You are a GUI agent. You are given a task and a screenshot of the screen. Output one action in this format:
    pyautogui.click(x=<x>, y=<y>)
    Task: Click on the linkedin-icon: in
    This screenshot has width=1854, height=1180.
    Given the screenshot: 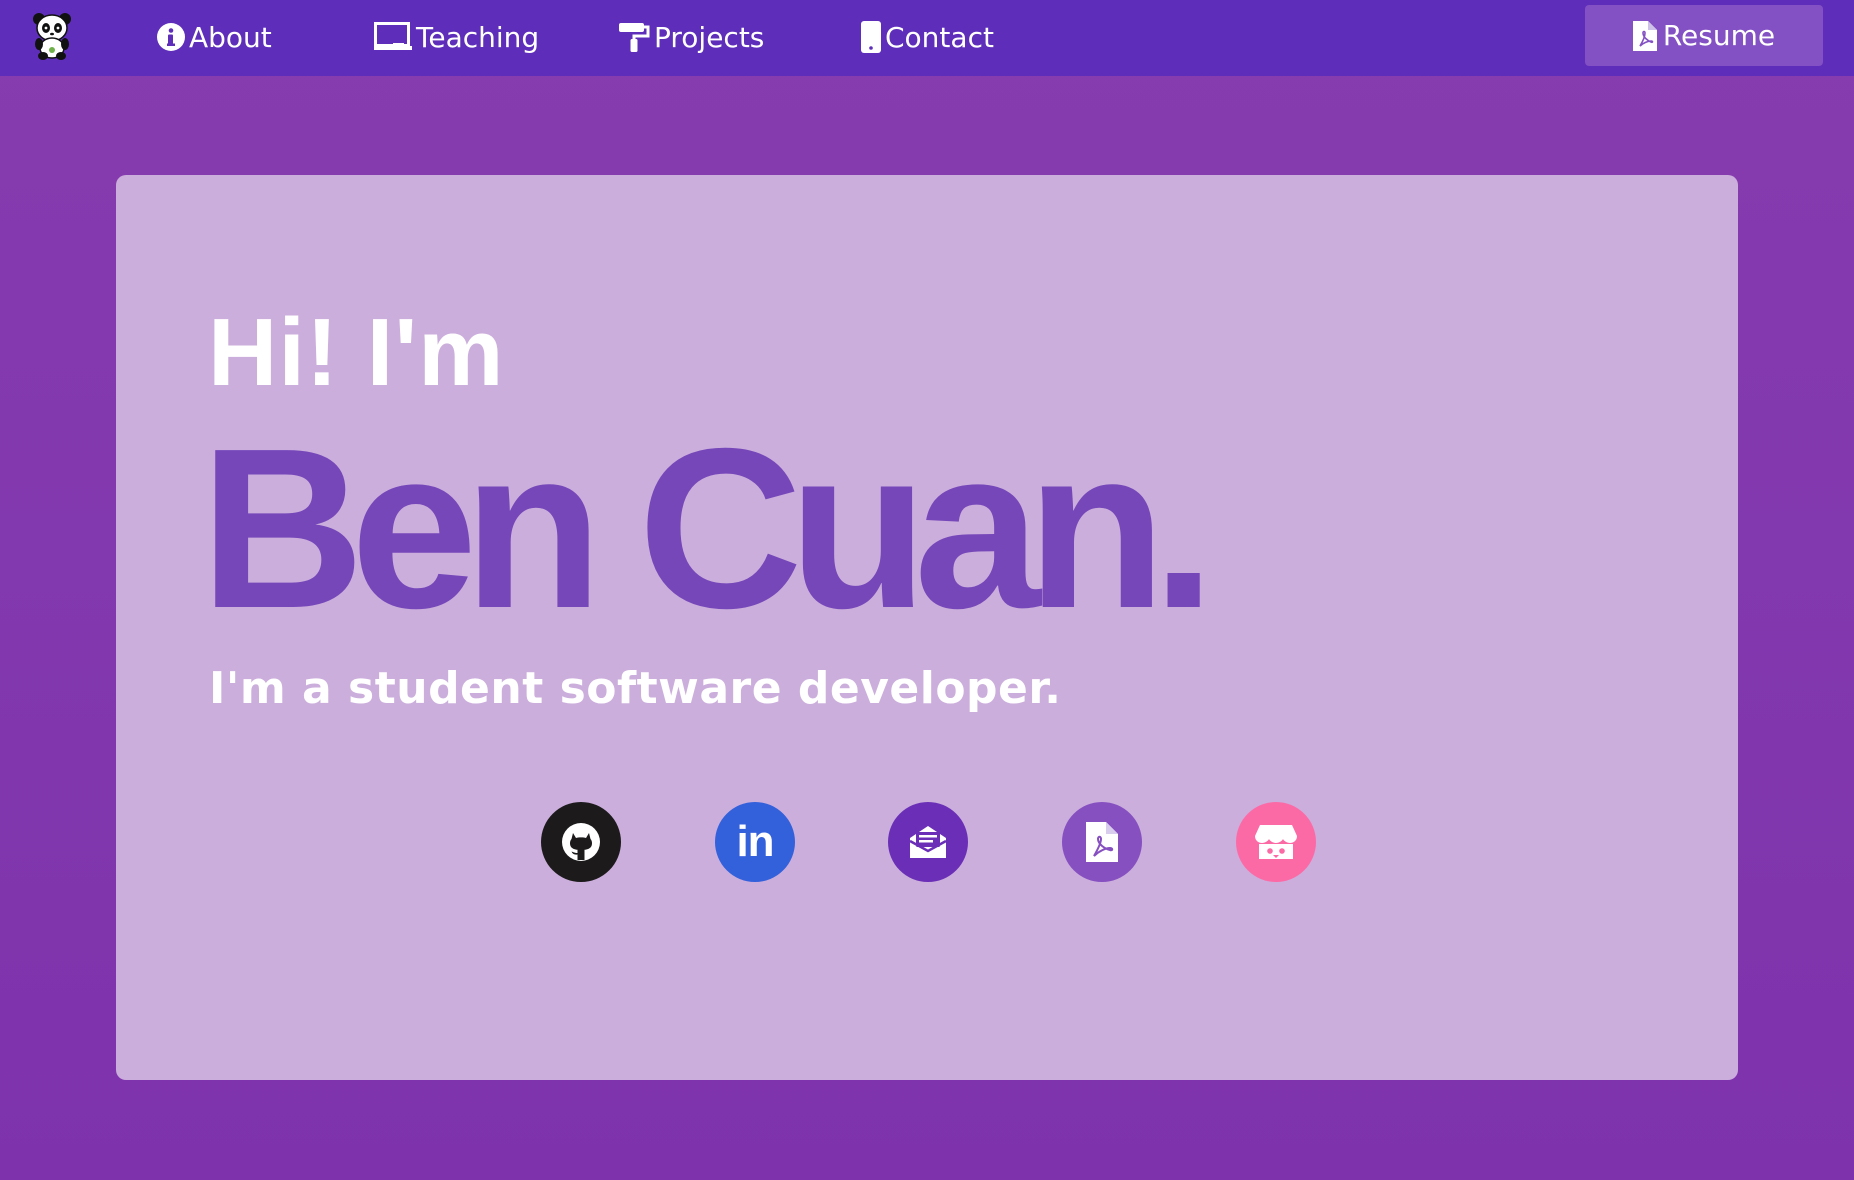 What is the action you would take?
    pyautogui.click(x=755, y=841)
    